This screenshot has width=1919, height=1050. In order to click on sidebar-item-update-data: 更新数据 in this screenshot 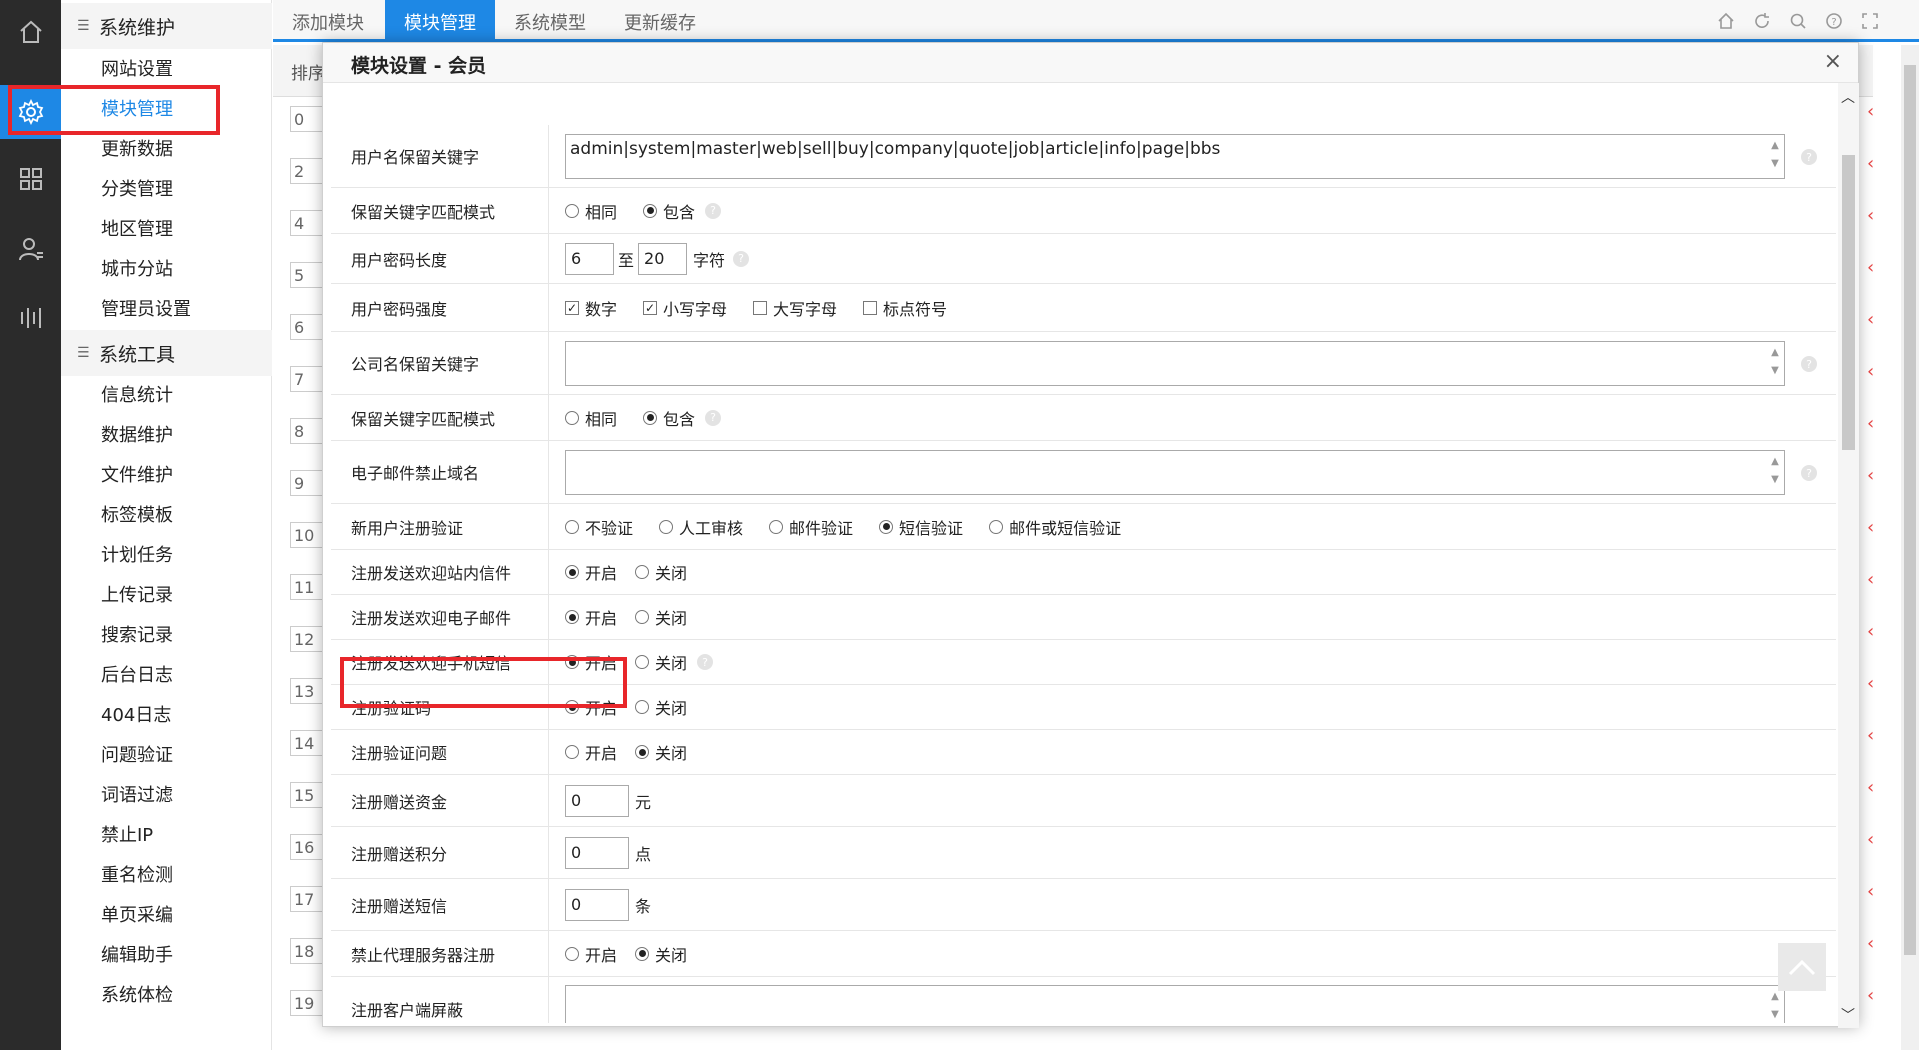, I will do `click(137, 150)`.